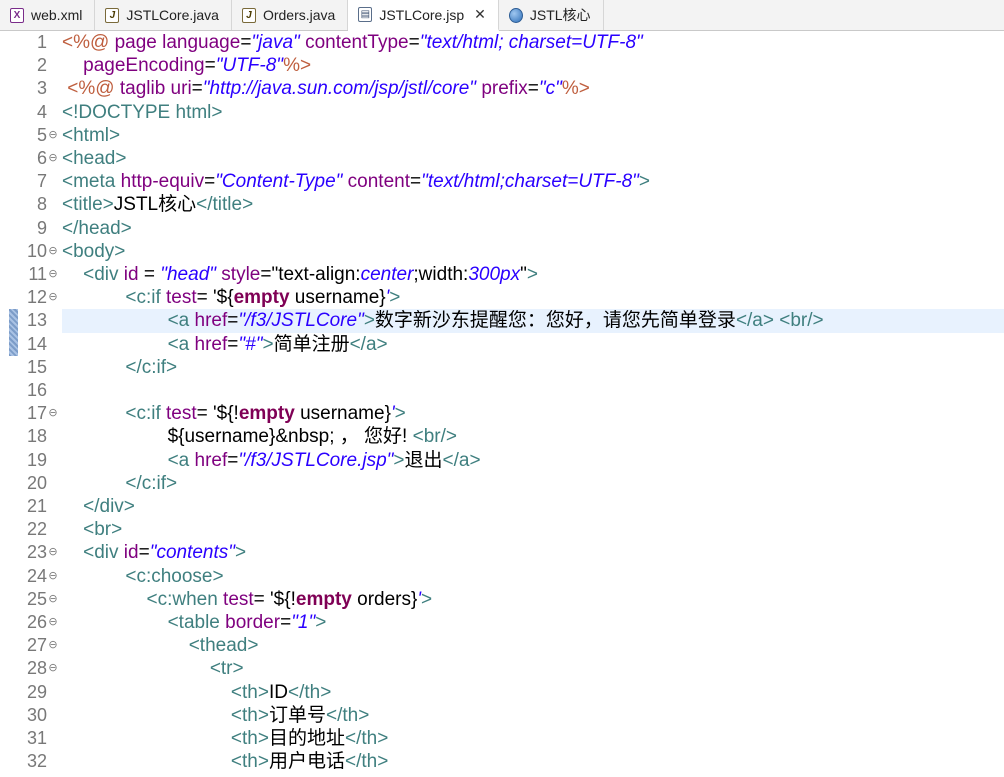 The image size is (1004, 777). I want to click on code-token: page, so click(138, 42).